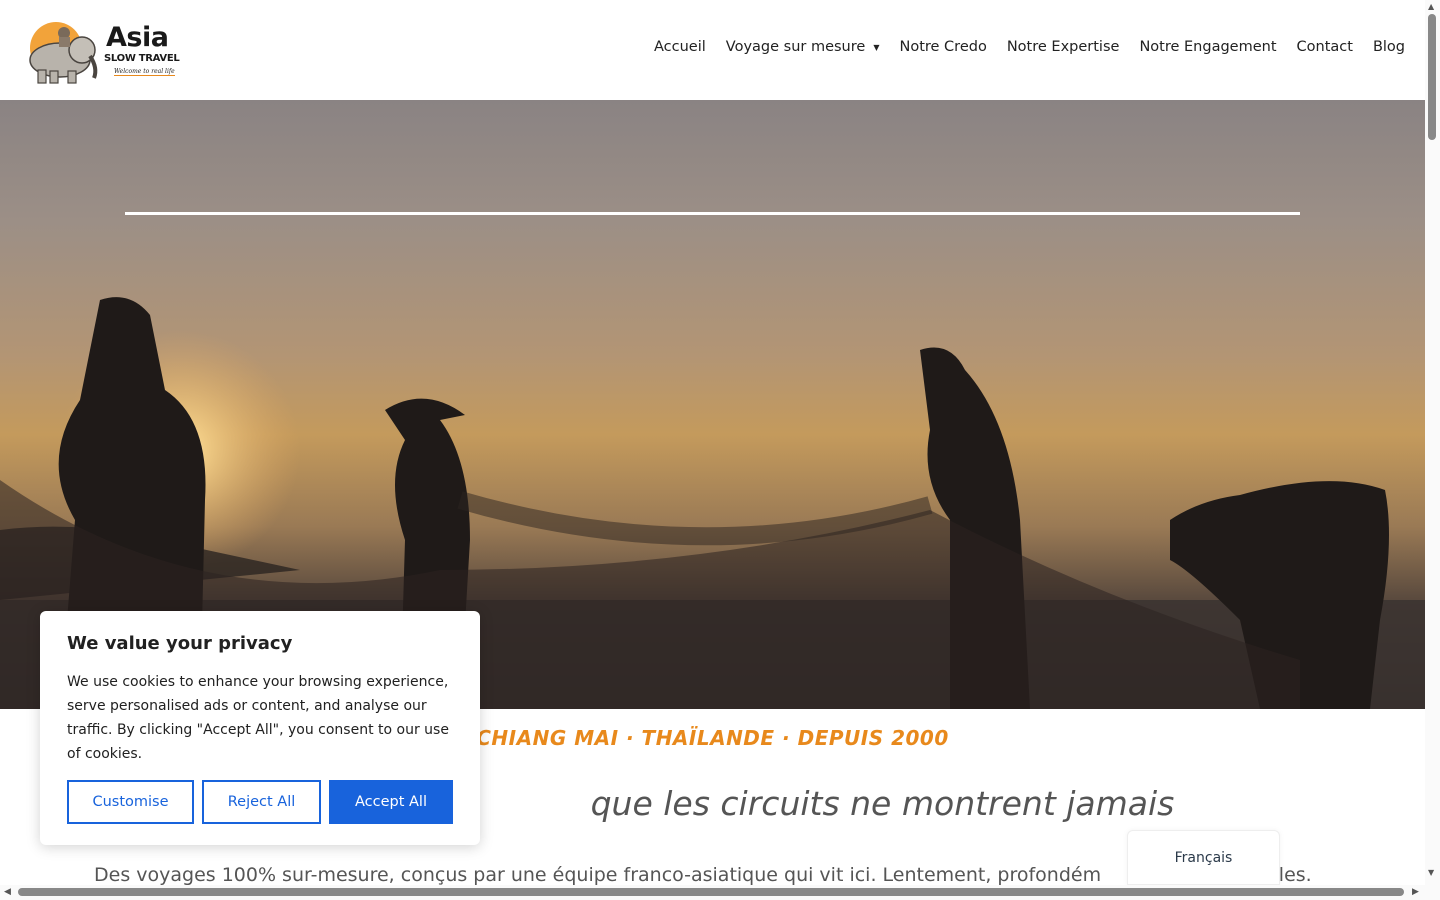  What do you see at coordinates (144, 72) in the screenshot?
I see `logo-tagline: Welcome to real life` at bounding box center [144, 72].